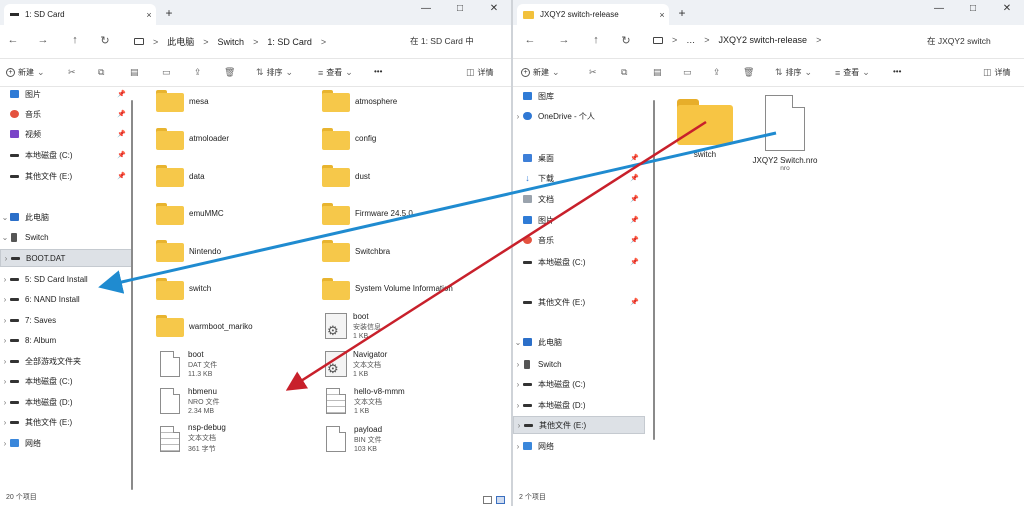 This screenshot has width=1024, height=506. Describe the element at coordinates (579, 158) in the screenshot. I see `nav-item: 桌面 📌` at that location.